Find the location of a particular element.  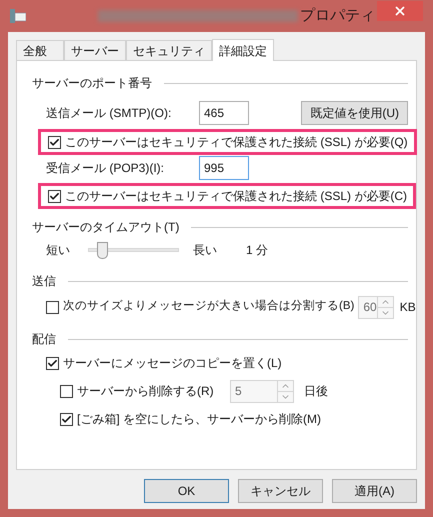

field-label: 送信メール (SMTP)(O): is located at coordinates (109, 113).